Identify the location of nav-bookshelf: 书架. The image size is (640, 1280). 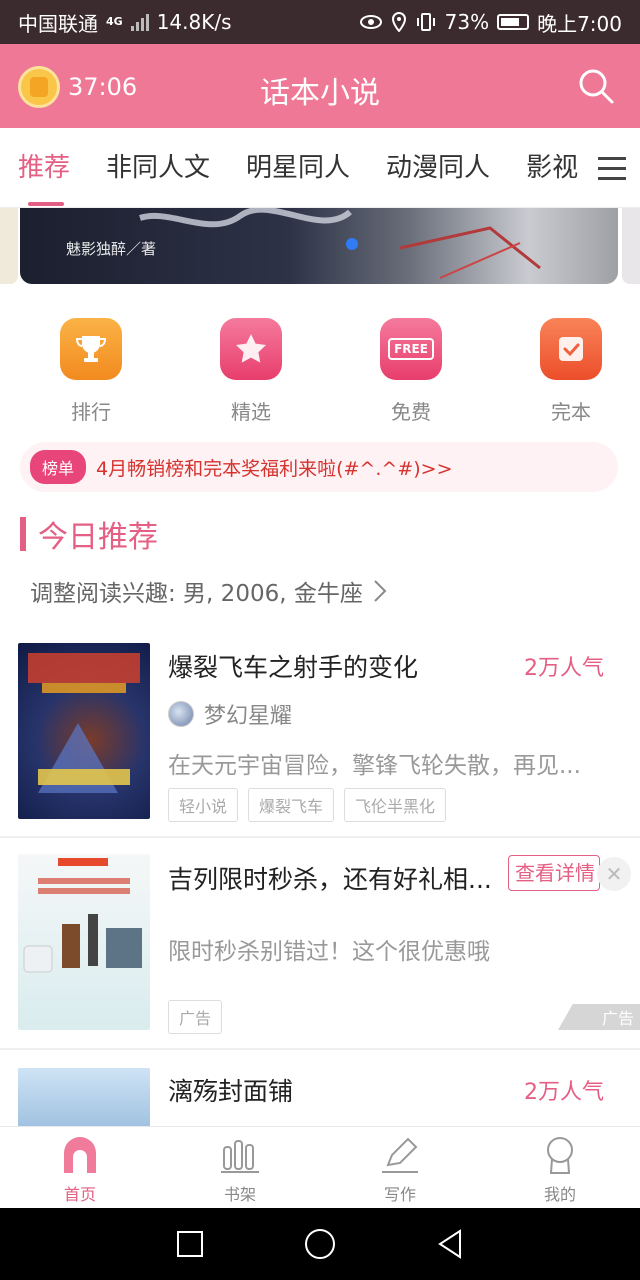
(240, 1167).